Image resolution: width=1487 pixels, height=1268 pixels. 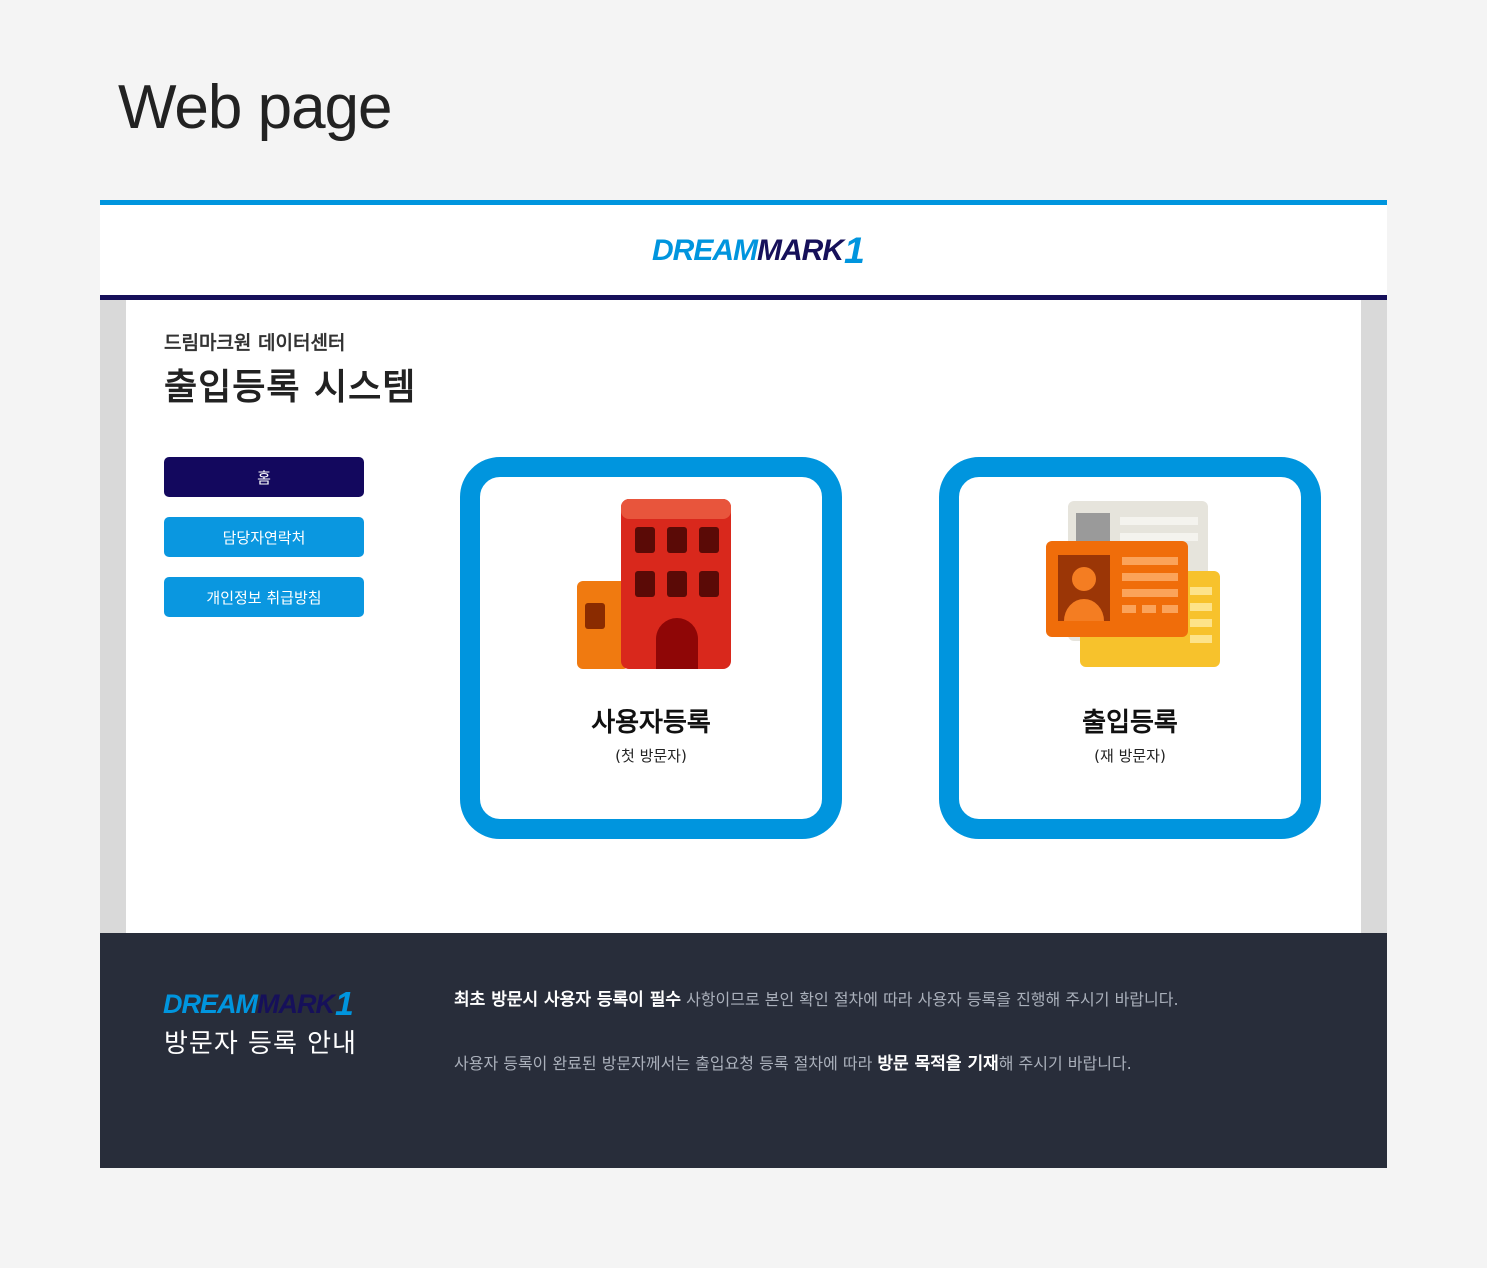 What do you see at coordinates (651, 723) in the screenshot?
I see `user-registration-title: 사용자등록` at bounding box center [651, 723].